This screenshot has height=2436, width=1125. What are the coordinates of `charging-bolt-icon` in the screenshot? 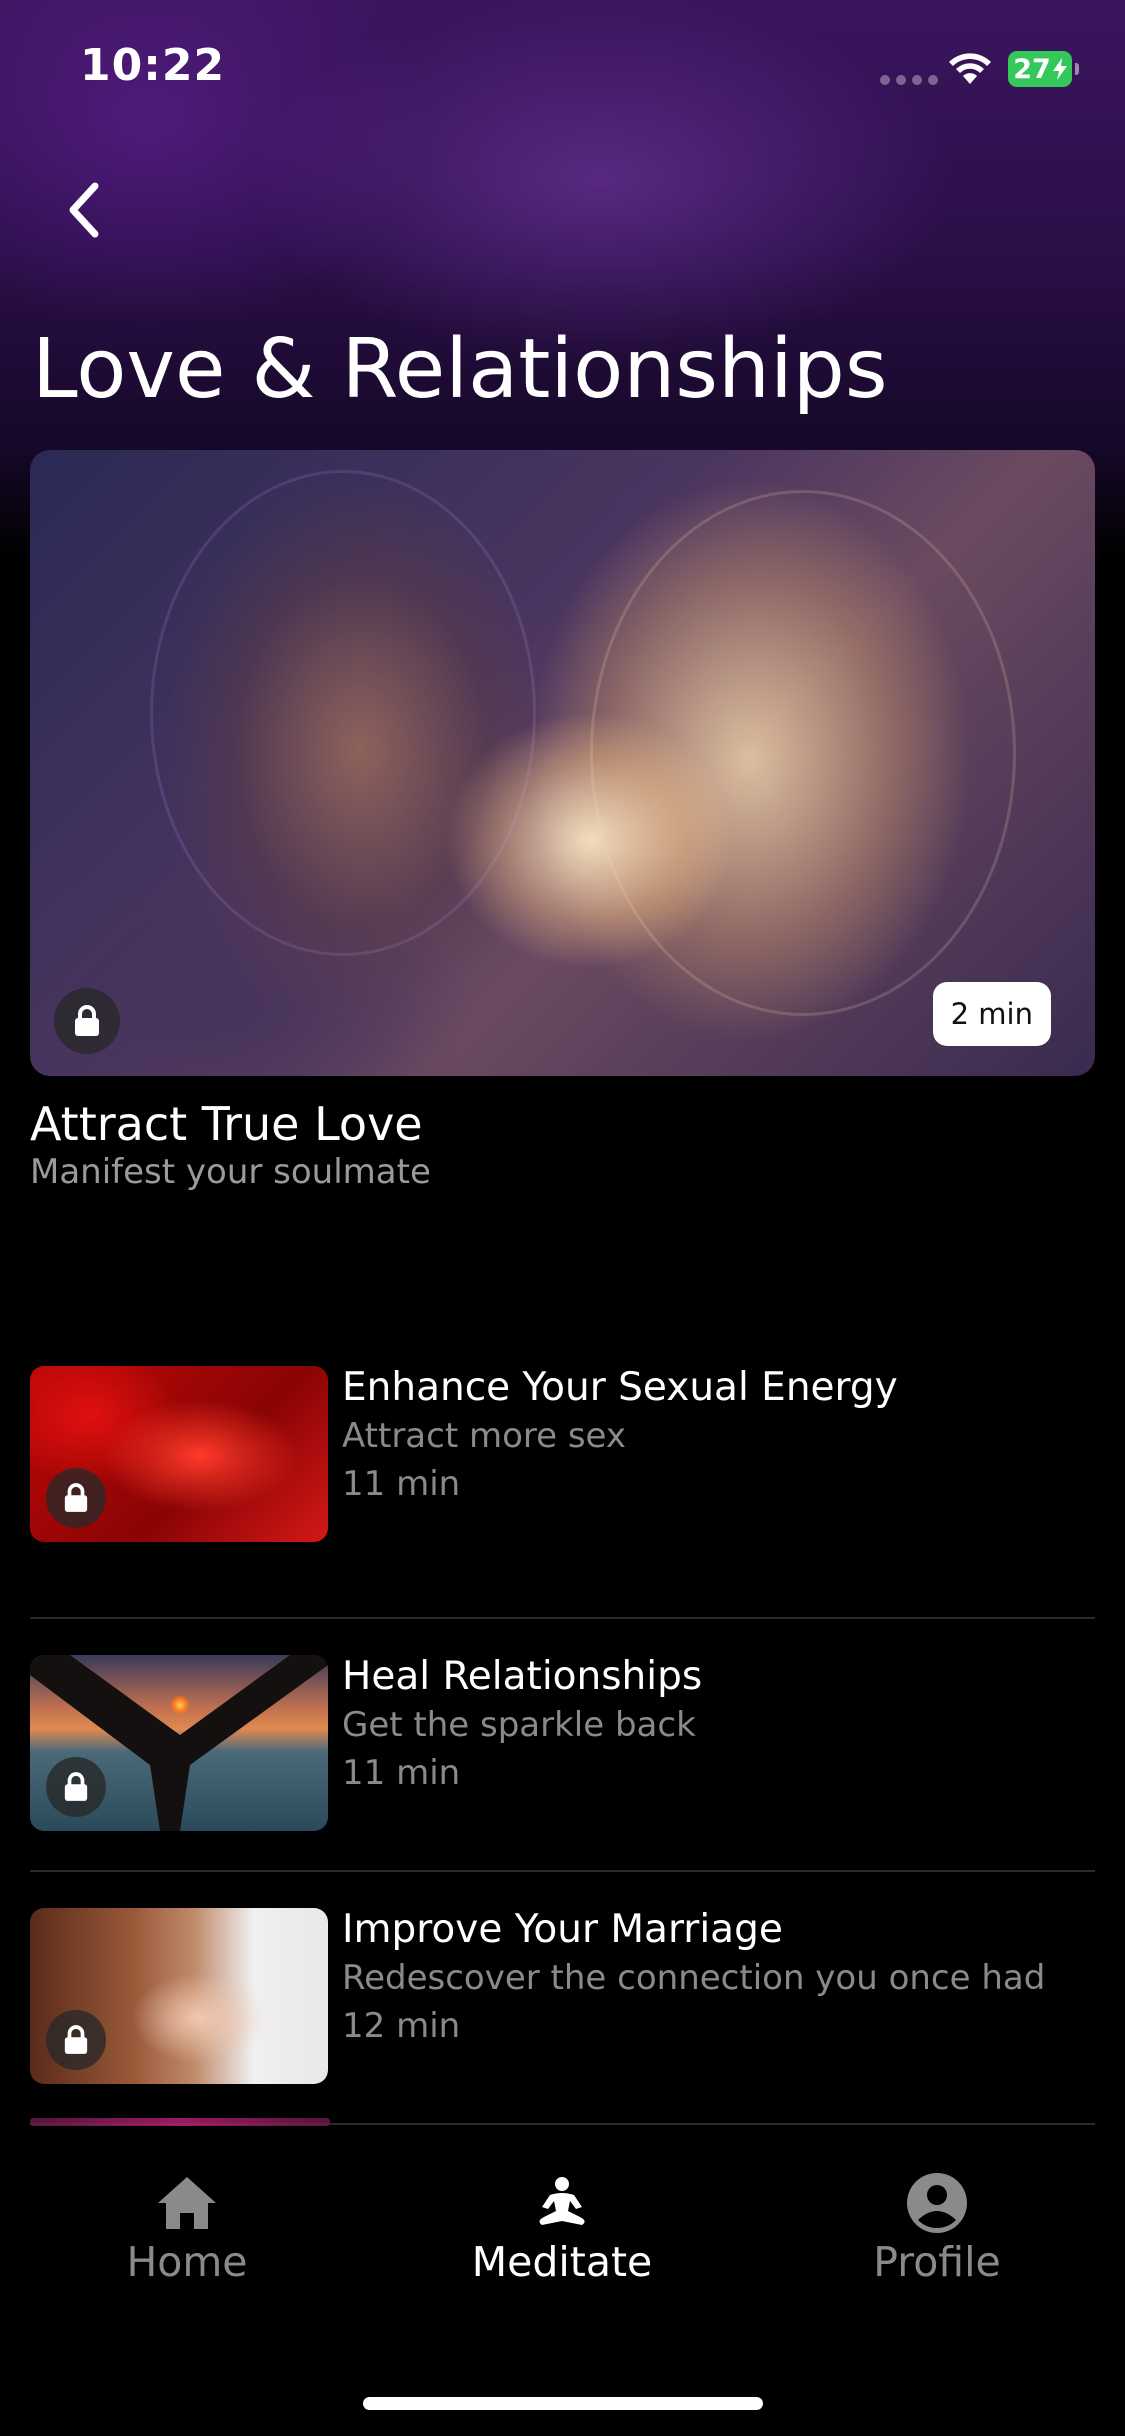 It's located at (1059, 69).